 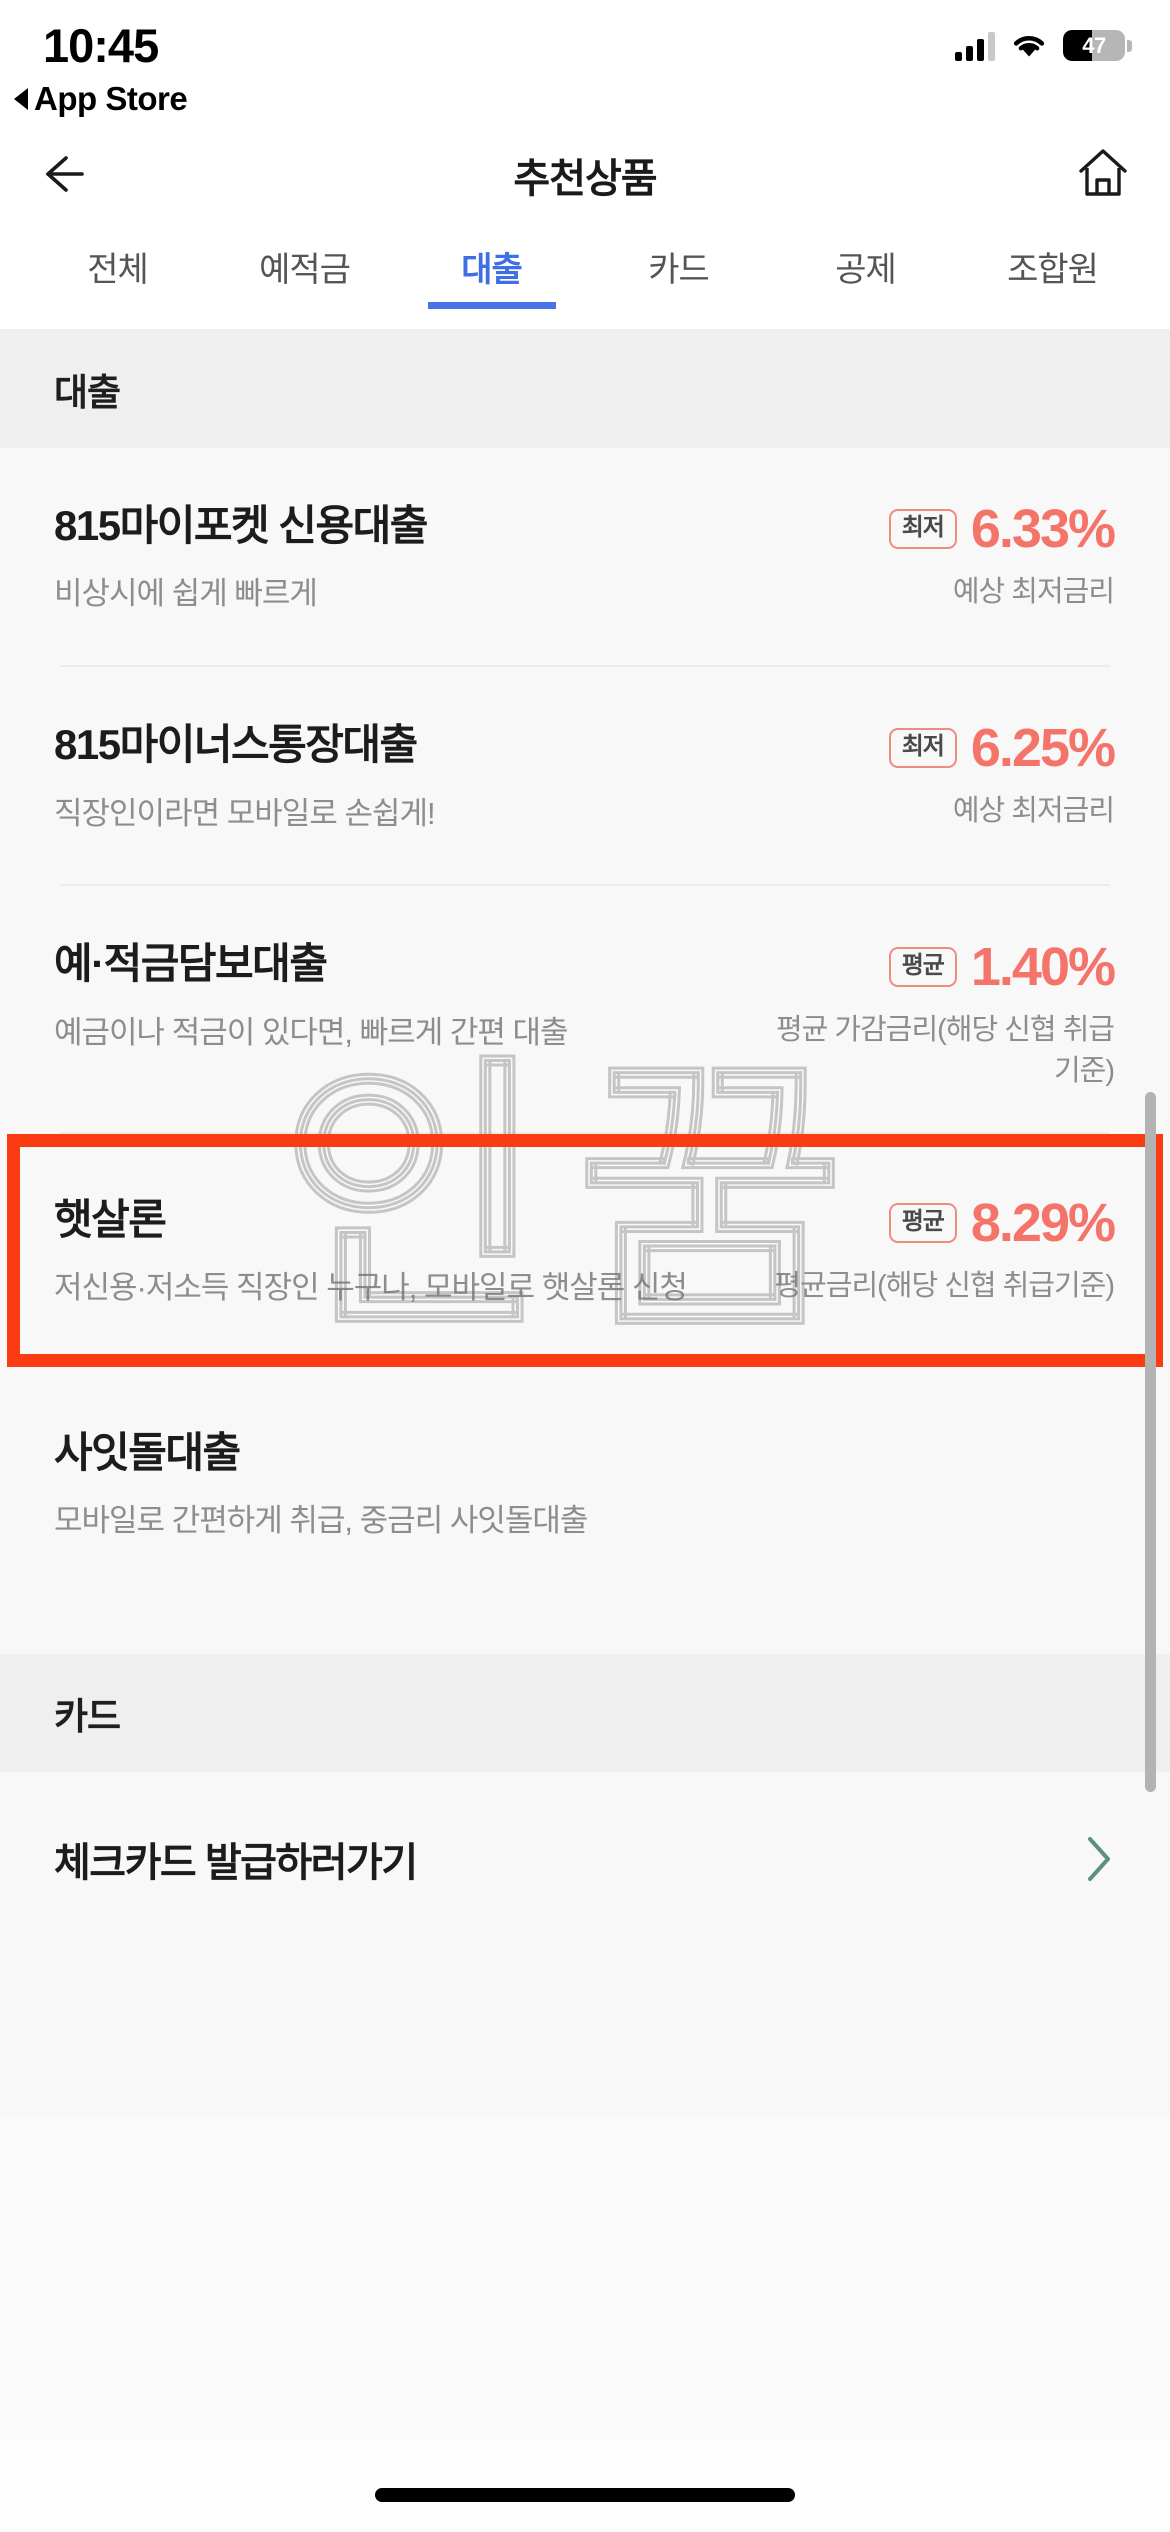 What do you see at coordinates (87, 1717) in the screenshot?
I see `section-header-card-label: 카드` at bounding box center [87, 1717].